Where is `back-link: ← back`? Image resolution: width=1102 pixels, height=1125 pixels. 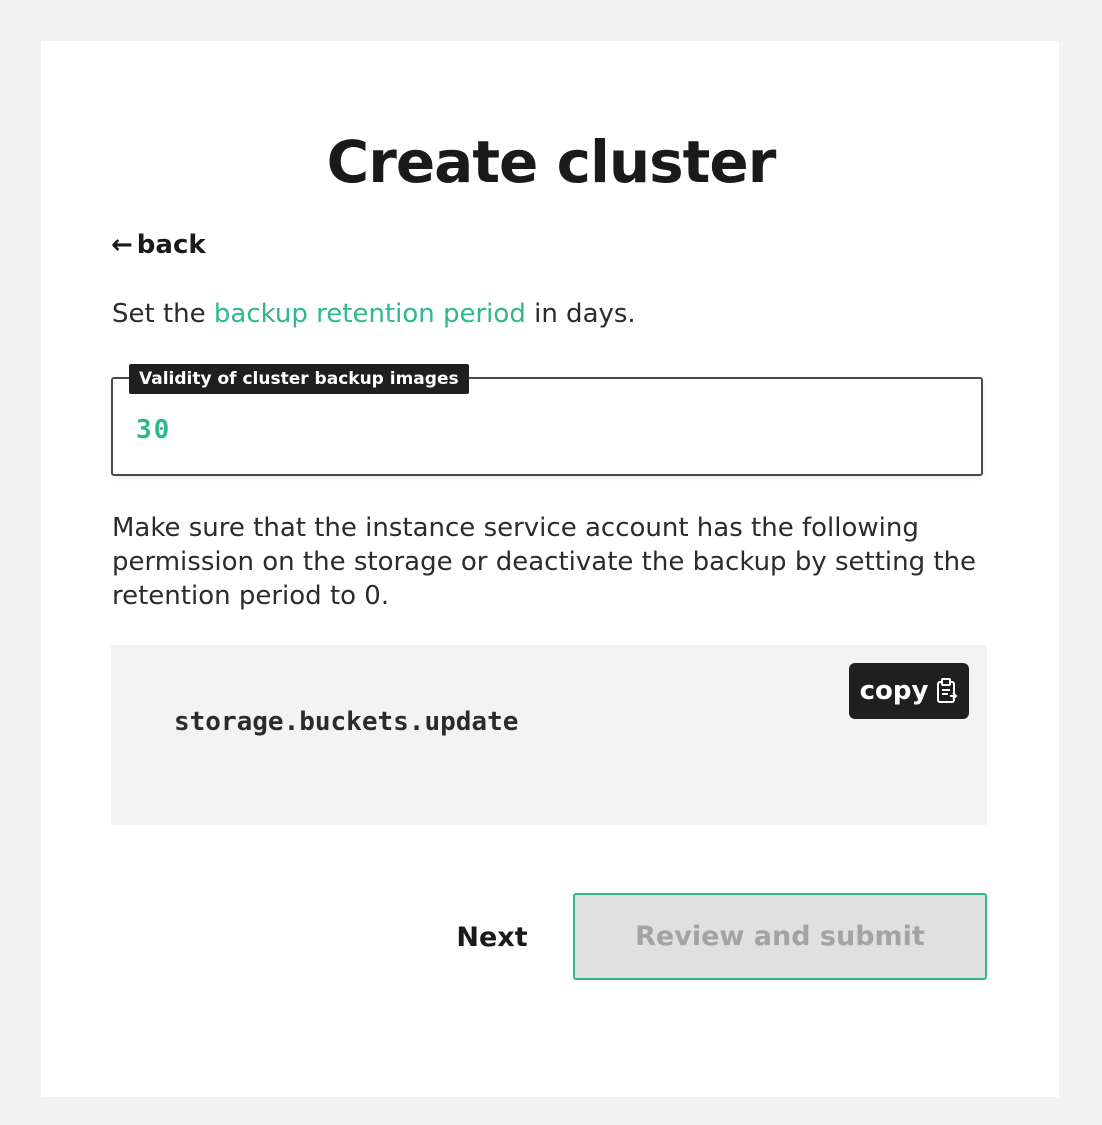 back-link: ← back is located at coordinates (158, 245).